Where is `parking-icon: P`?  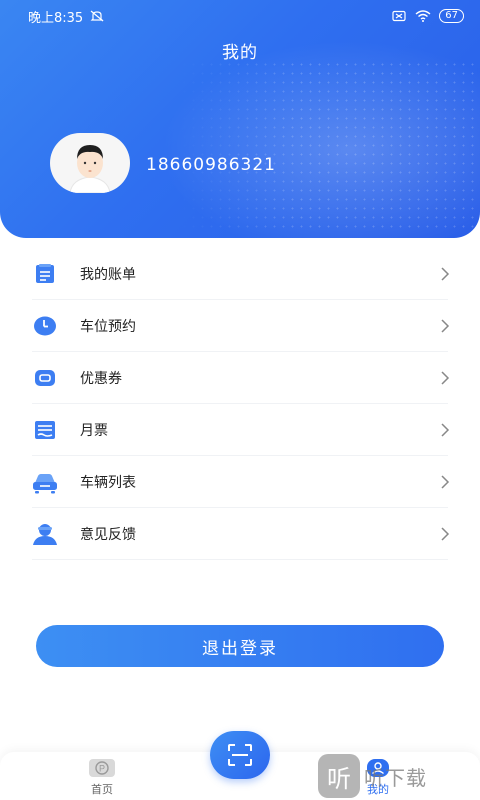 parking-icon: P is located at coordinates (102, 768).